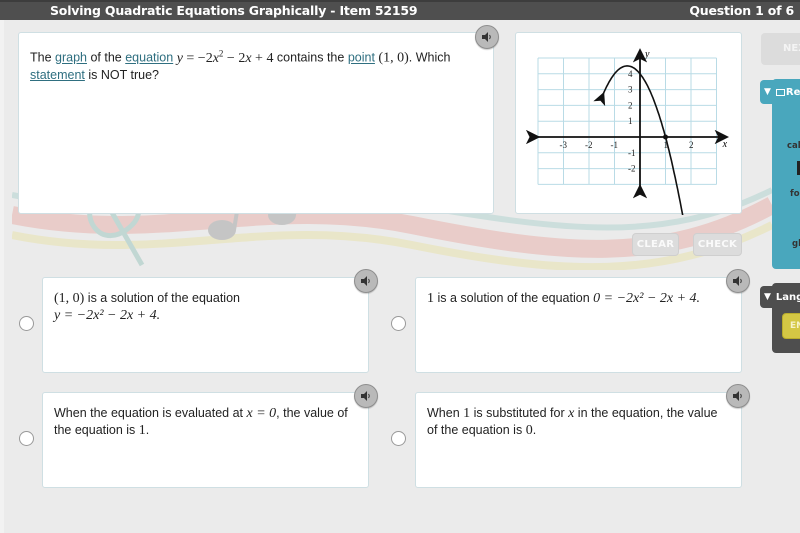  I want to click on math-expression: 0 = −2x² − 2x + 4., so click(647, 298).